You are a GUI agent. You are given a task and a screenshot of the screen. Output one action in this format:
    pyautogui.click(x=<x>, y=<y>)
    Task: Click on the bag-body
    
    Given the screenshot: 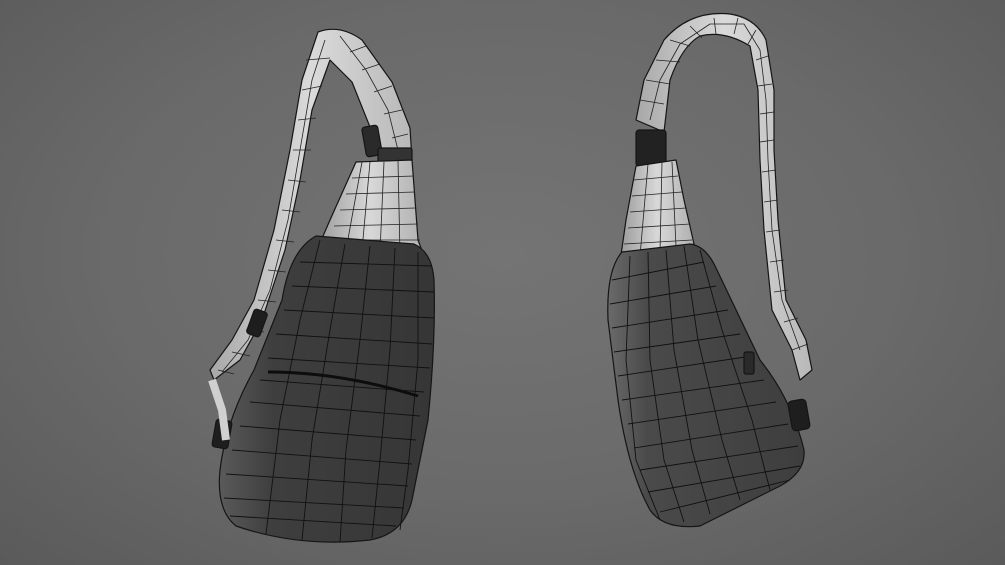 What is the action you would take?
    pyautogui.click(x=326, y=389)
    